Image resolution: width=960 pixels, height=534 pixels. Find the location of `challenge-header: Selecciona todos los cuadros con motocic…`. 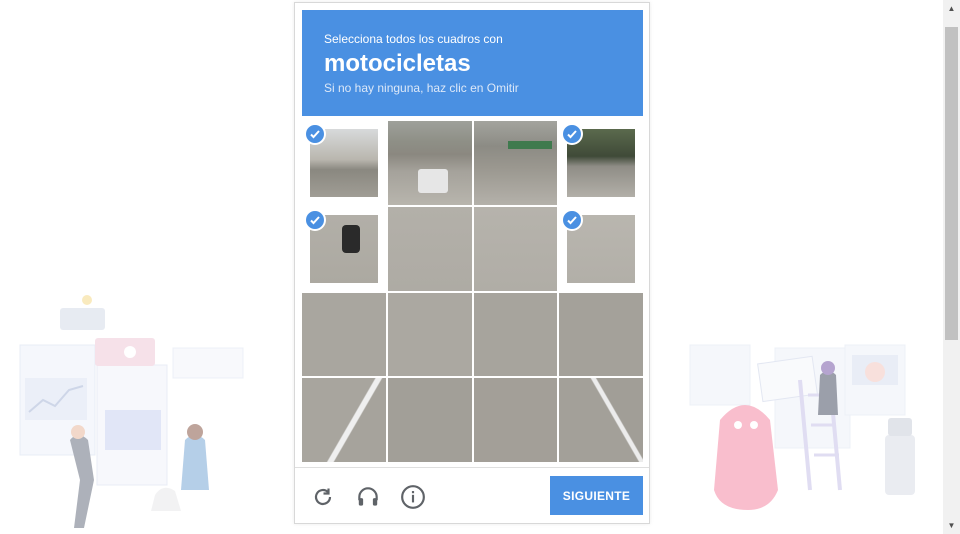

challenge-header: Selecciona todos los cuadros con motocic… is located at coordinates (472, 63).